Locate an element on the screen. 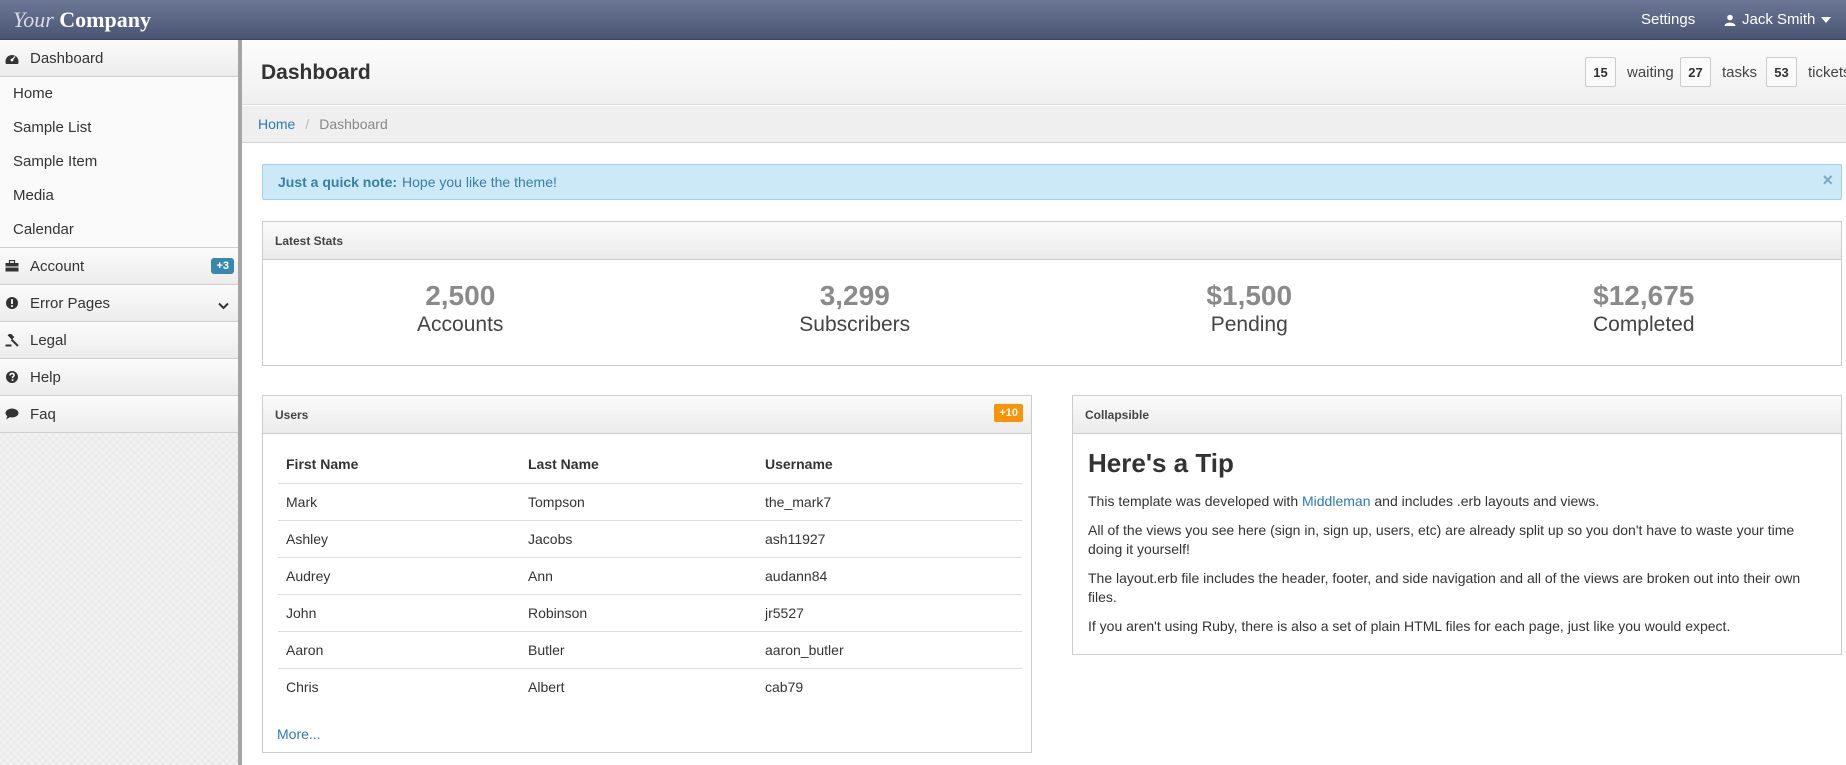  sidebar-item-account: Account +3 is located at coordinates (120, 266).